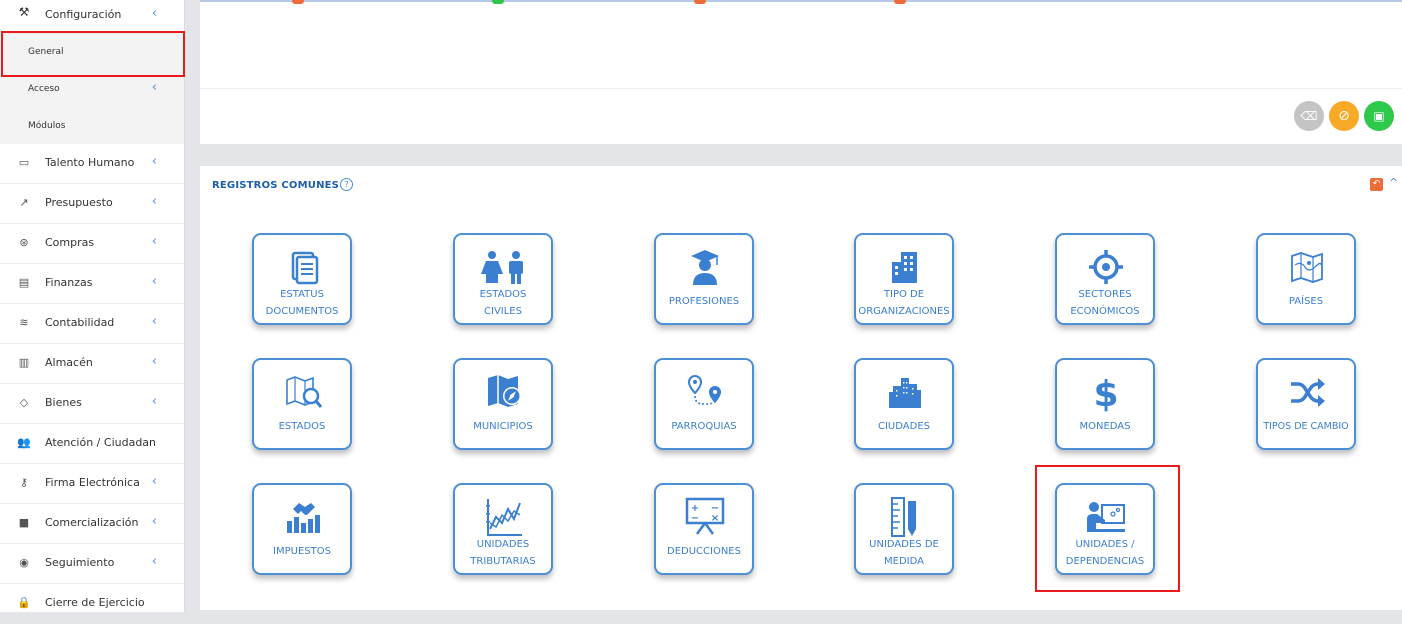 The image size is (1402, 624). I want to click on collapse-button: ^, so click(1393, 182).